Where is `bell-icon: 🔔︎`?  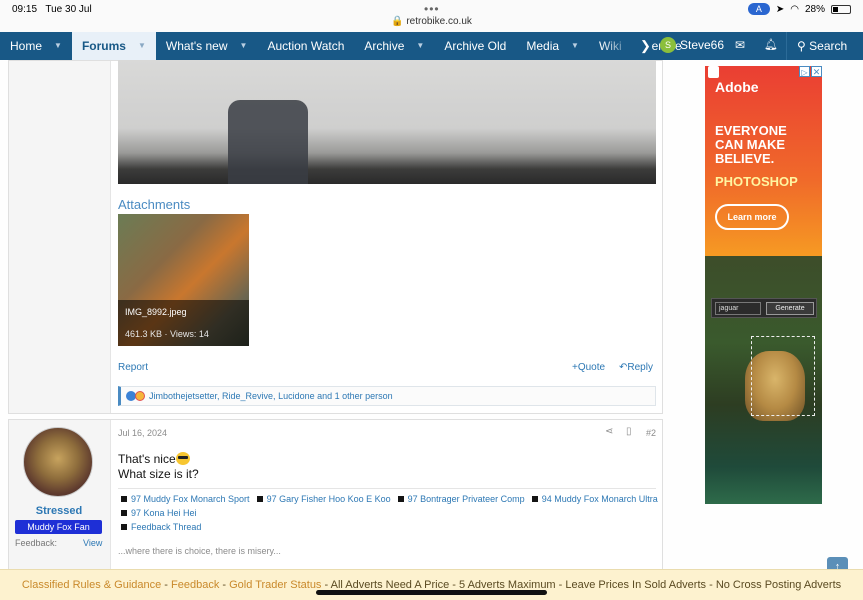
bell-icon: 🔔︎ is located at coordinates (771, 44).